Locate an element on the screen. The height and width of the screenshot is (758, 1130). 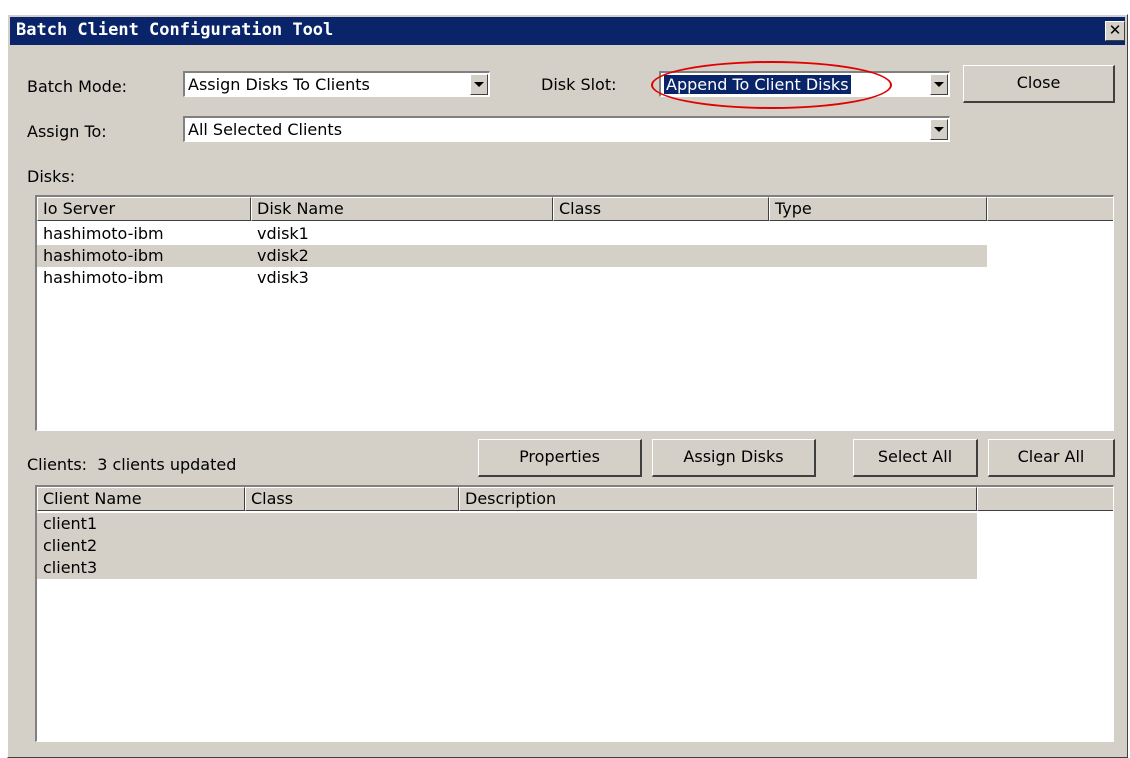
disks-list-header: Io Server Disk Name Class Type is located at coordinates (575, 209).